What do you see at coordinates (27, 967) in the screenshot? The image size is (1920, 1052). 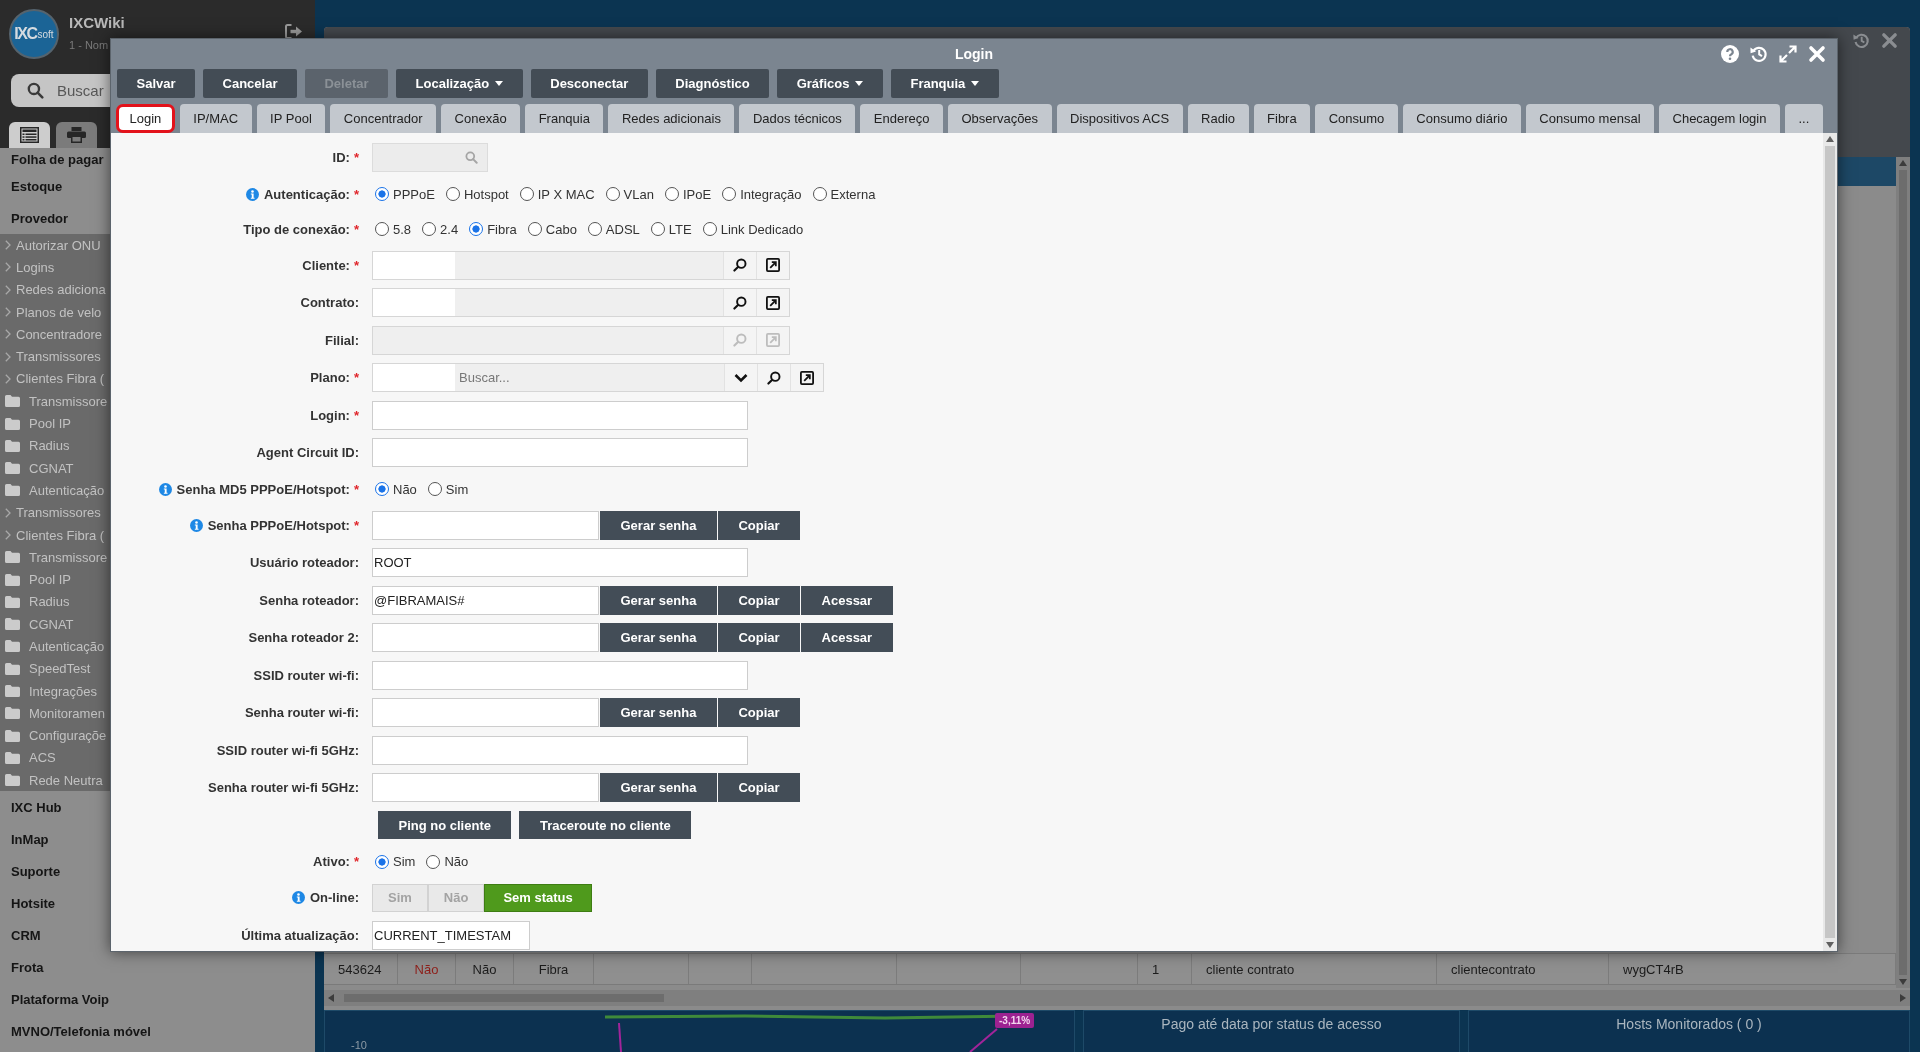 I see `menu-item: Frota` at bounding box center [27, 967].